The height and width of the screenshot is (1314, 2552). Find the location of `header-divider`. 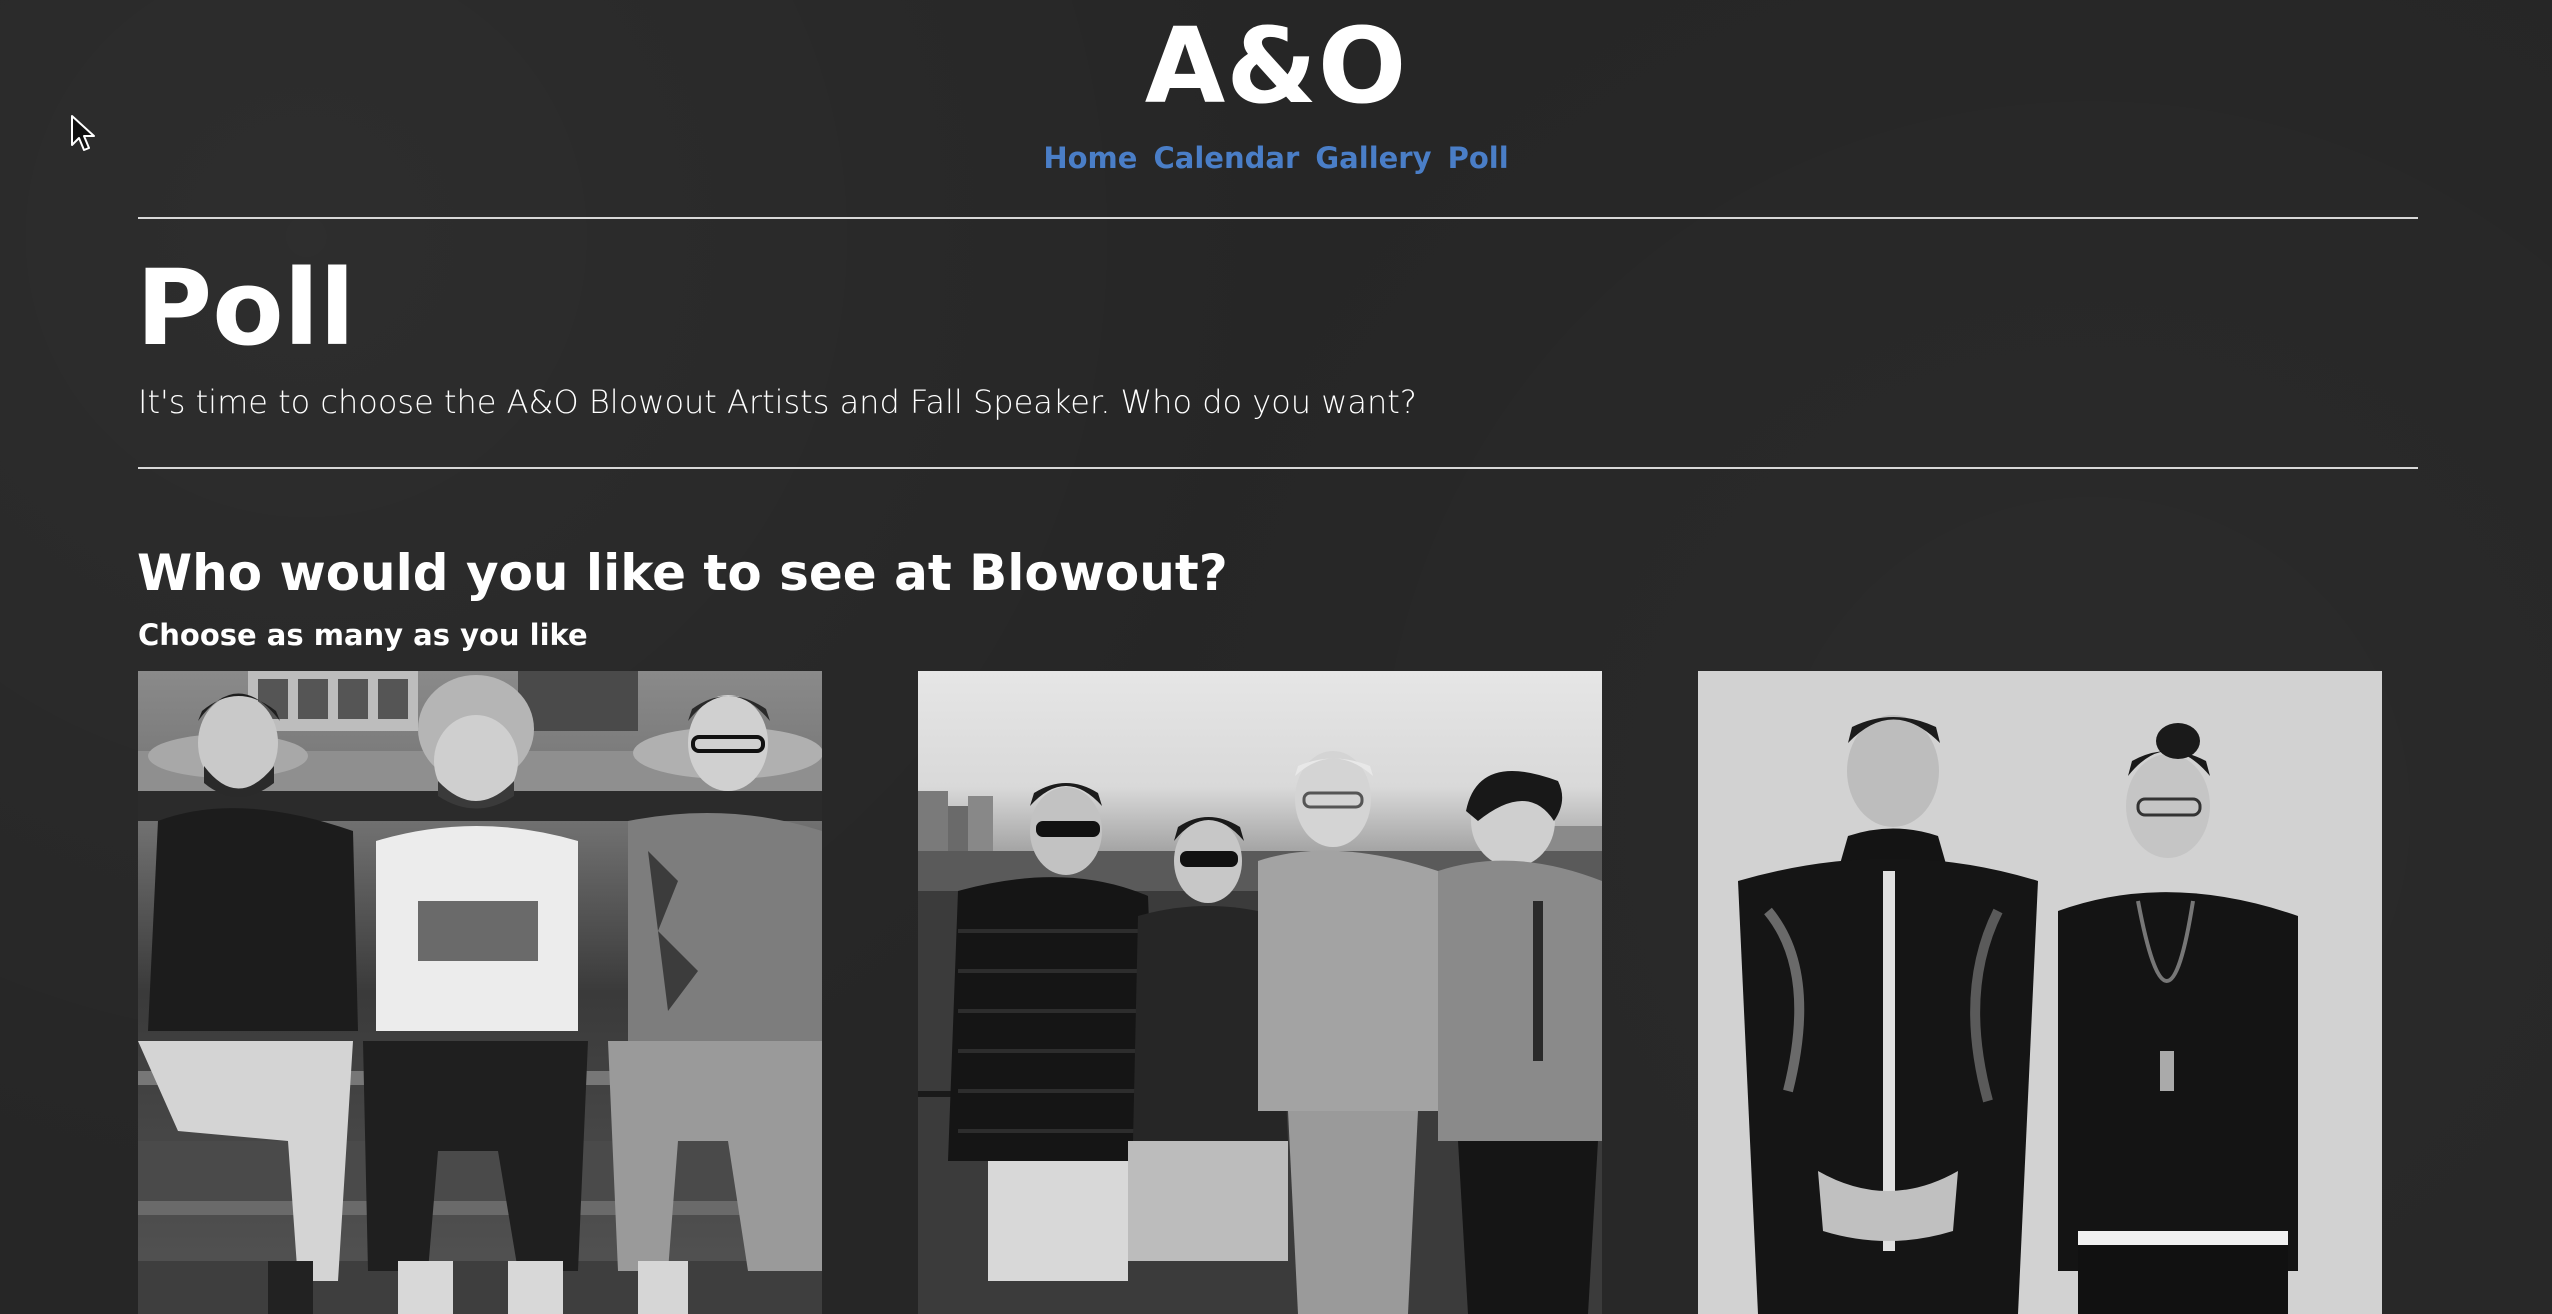

header-divider is located at coordinates (1278, 218).